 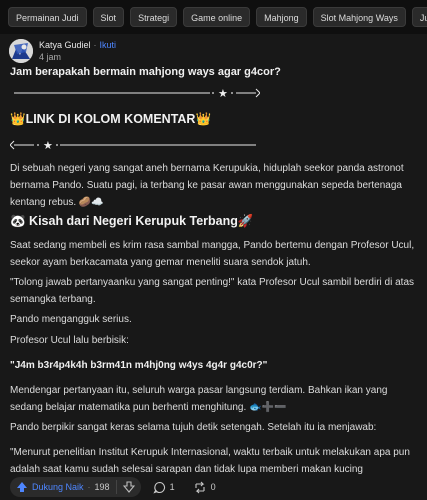 What do you see at coordinates (132, 221) in the screenshot?
I see `story-title: 🐼 Kisah dari Negeri Kerupuk Terbang🚀` at bounding box center [132, 221].